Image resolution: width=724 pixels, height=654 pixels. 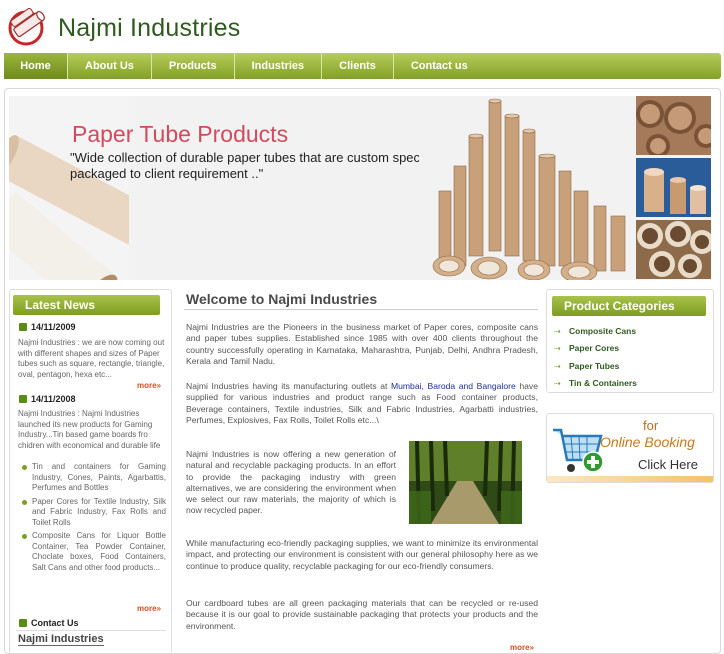 What do you see at coordinates (439, 66) in the screenshot?
I see `nav-contact-us: Contact us` at bounding box center [439, 66].